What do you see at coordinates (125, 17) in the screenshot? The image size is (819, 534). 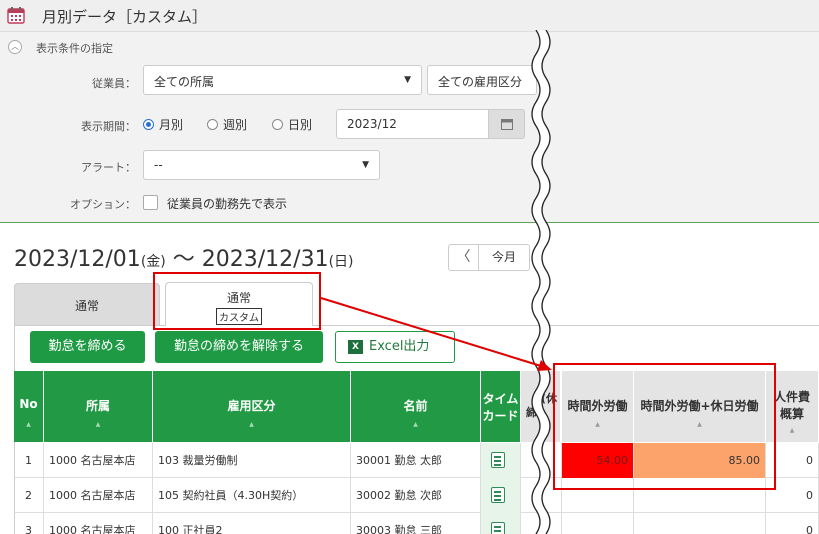 I see `page-title: 月別データ［カスタム］` at bounding box center [125, 17].